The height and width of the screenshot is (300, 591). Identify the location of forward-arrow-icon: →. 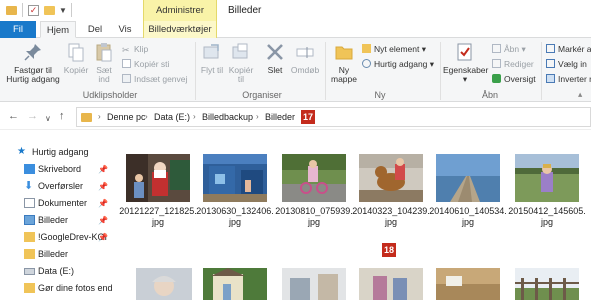
(32, 116).